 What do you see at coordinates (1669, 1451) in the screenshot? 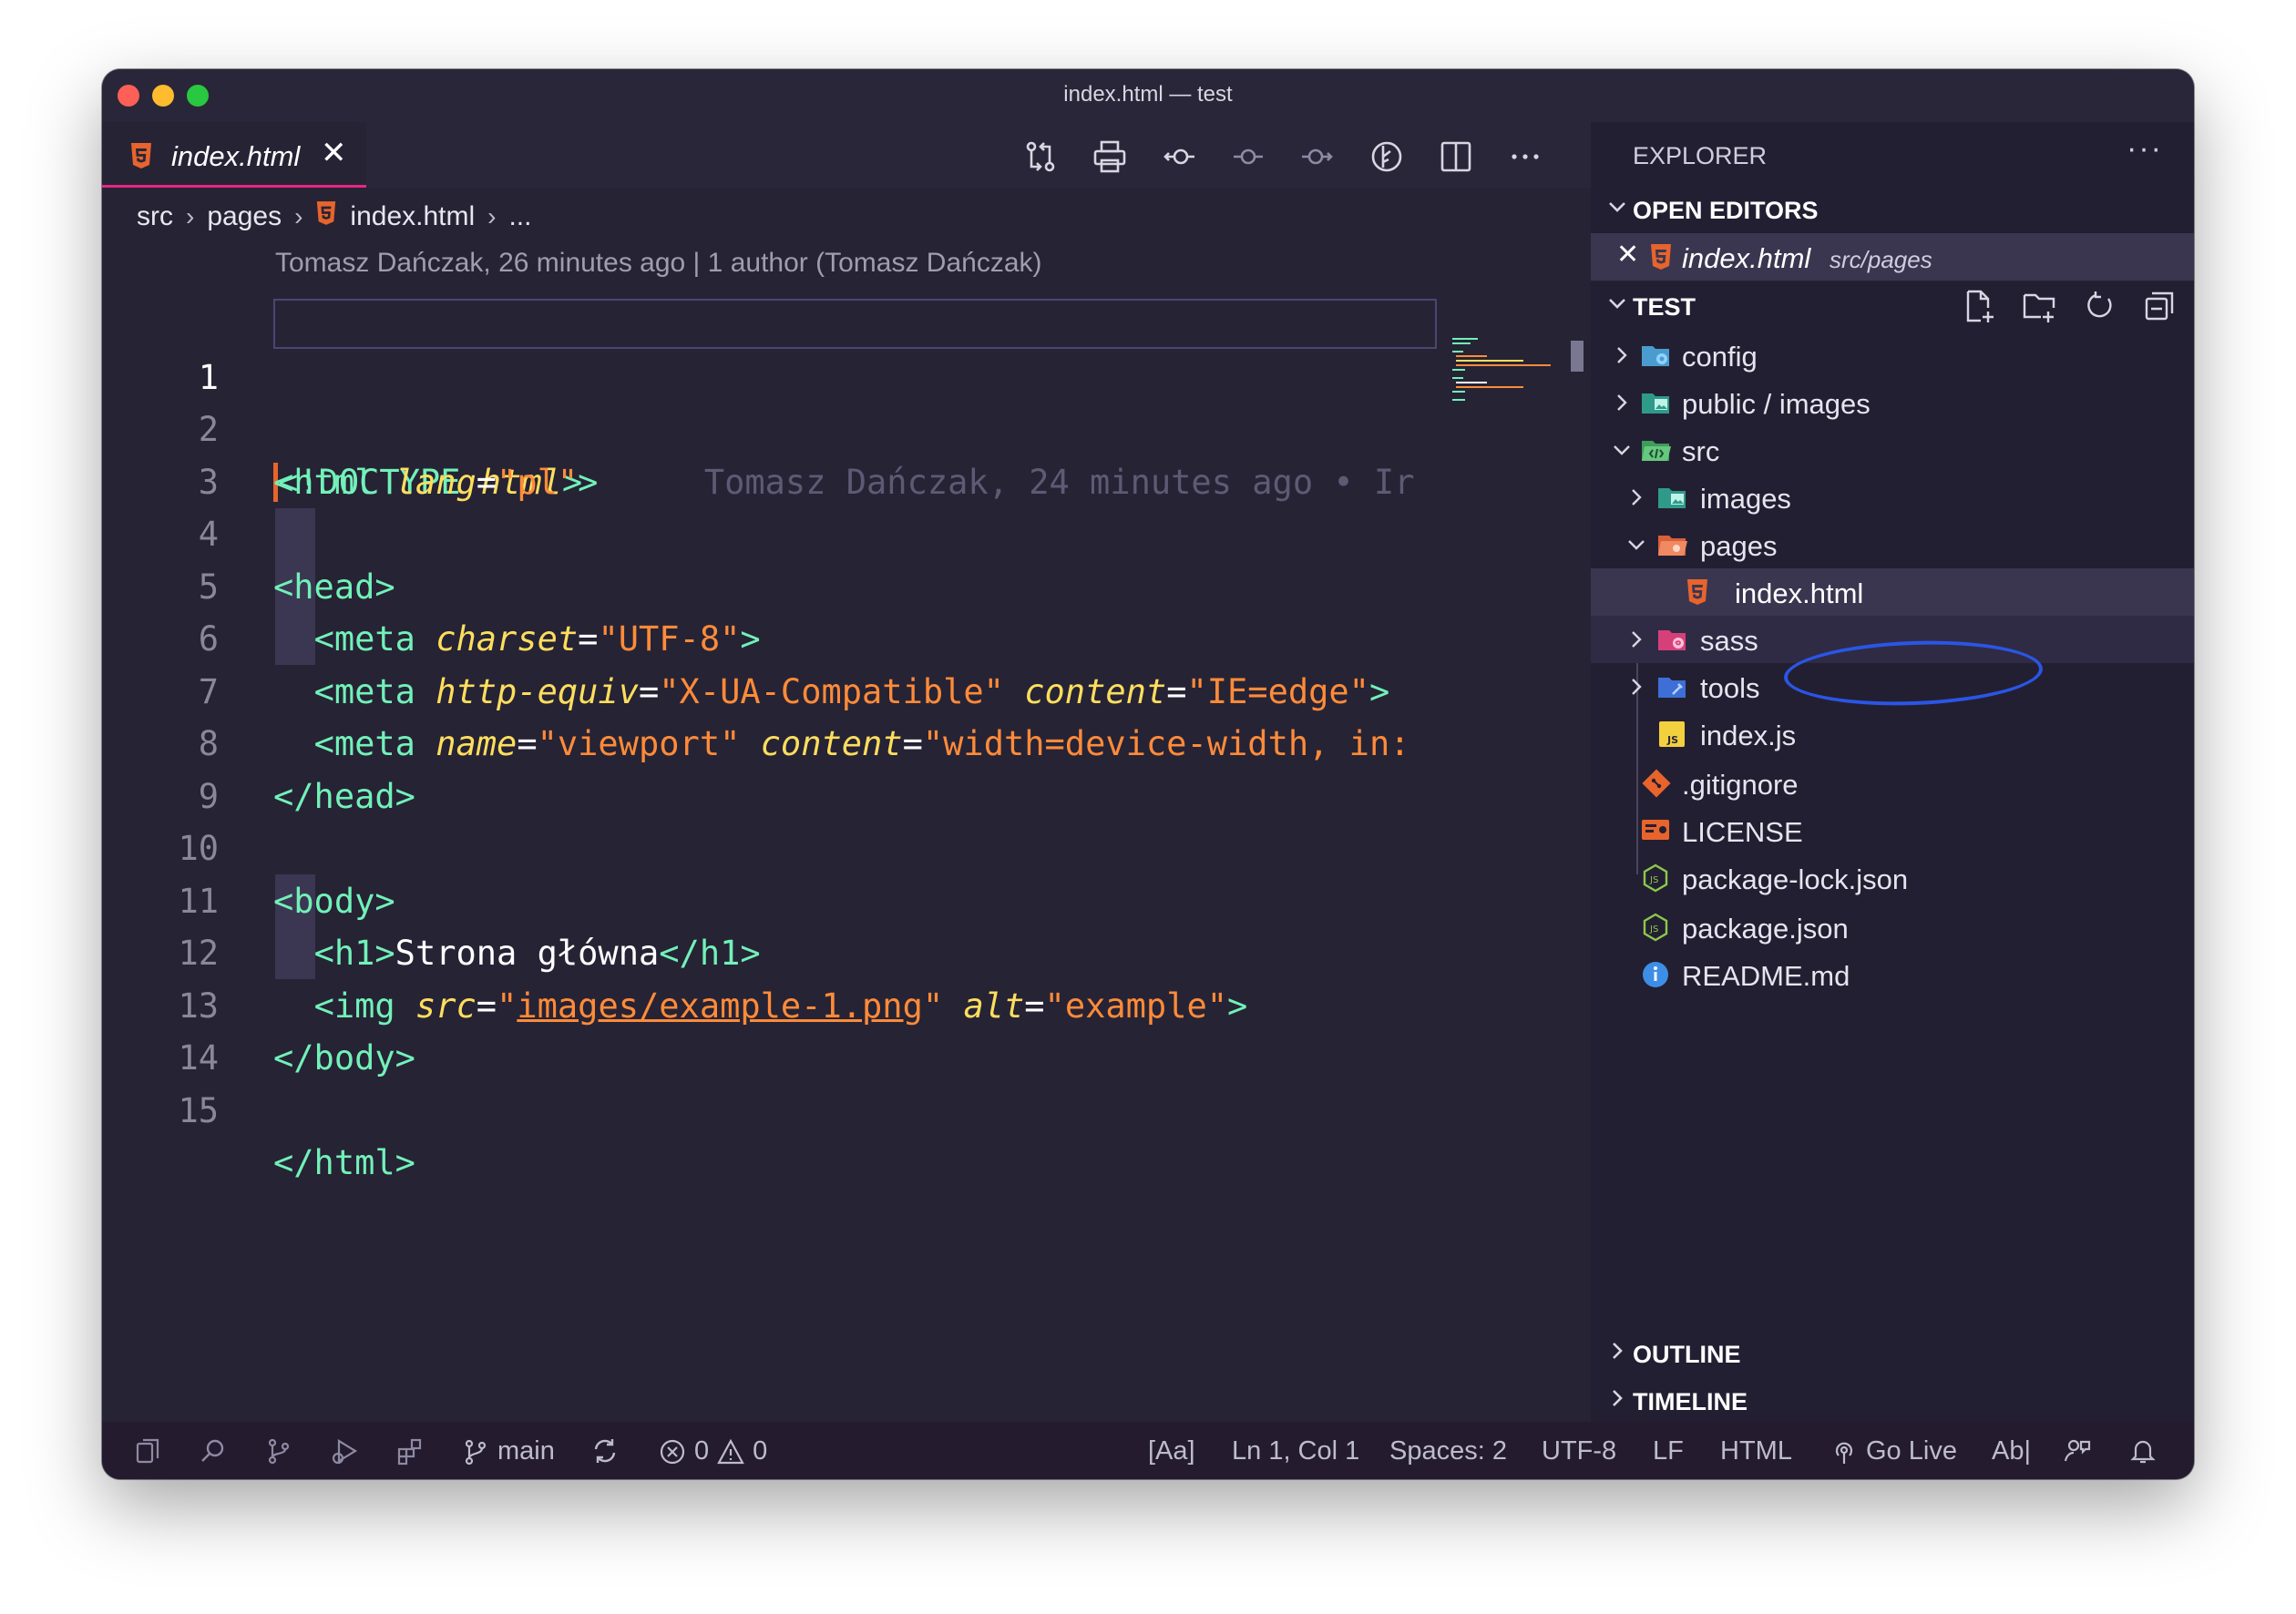
I see `eol-status: LF` at bounding box center [1669, 1451].